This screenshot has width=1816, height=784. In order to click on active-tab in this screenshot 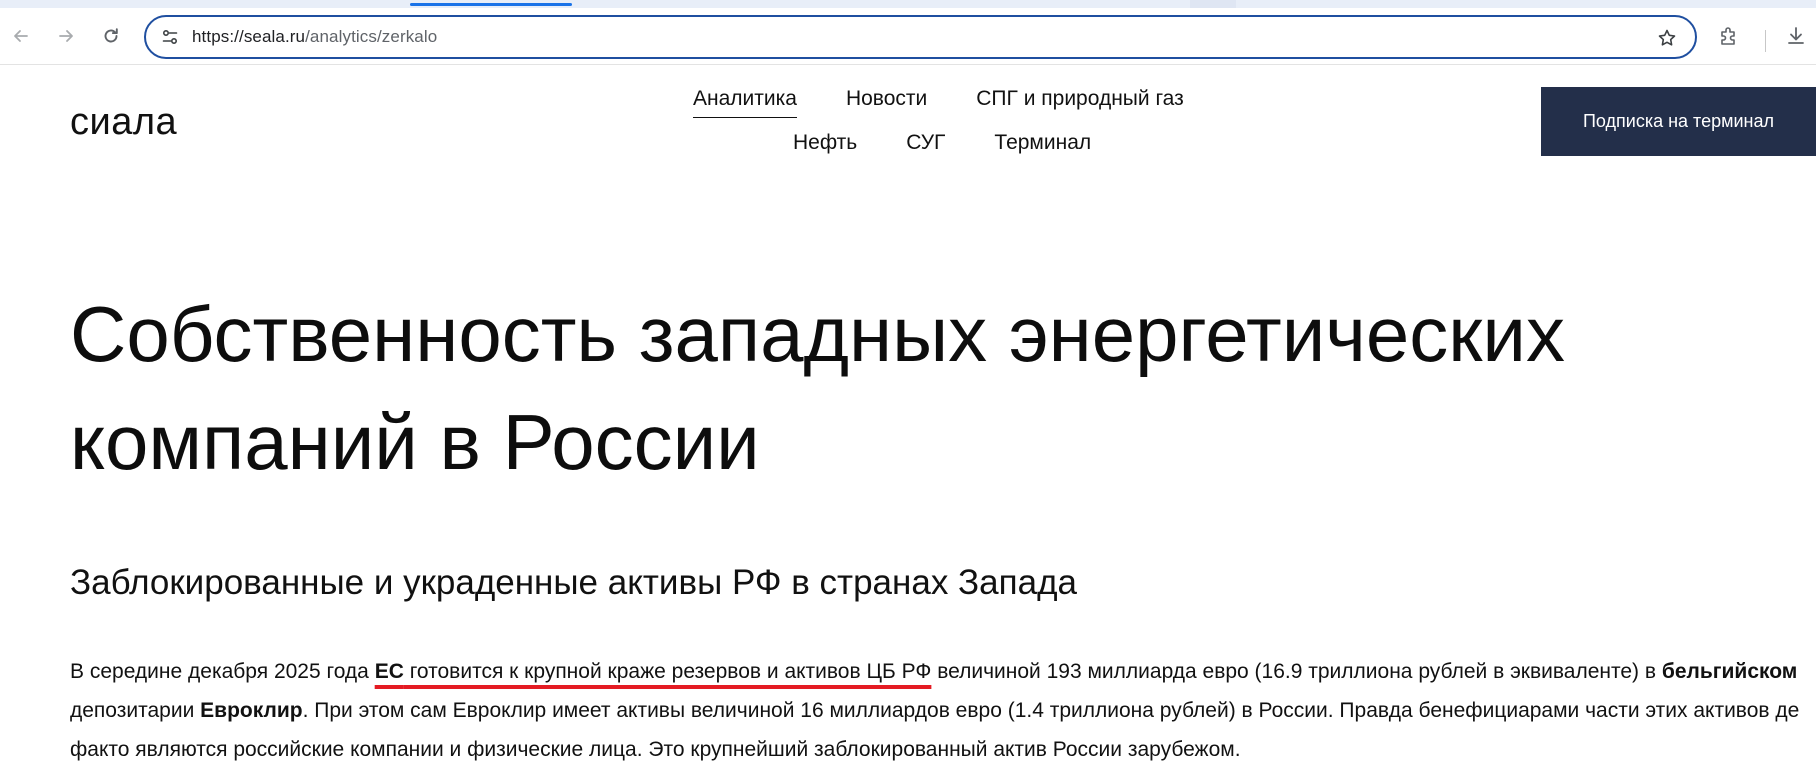, I will do `click(595, 4)`.